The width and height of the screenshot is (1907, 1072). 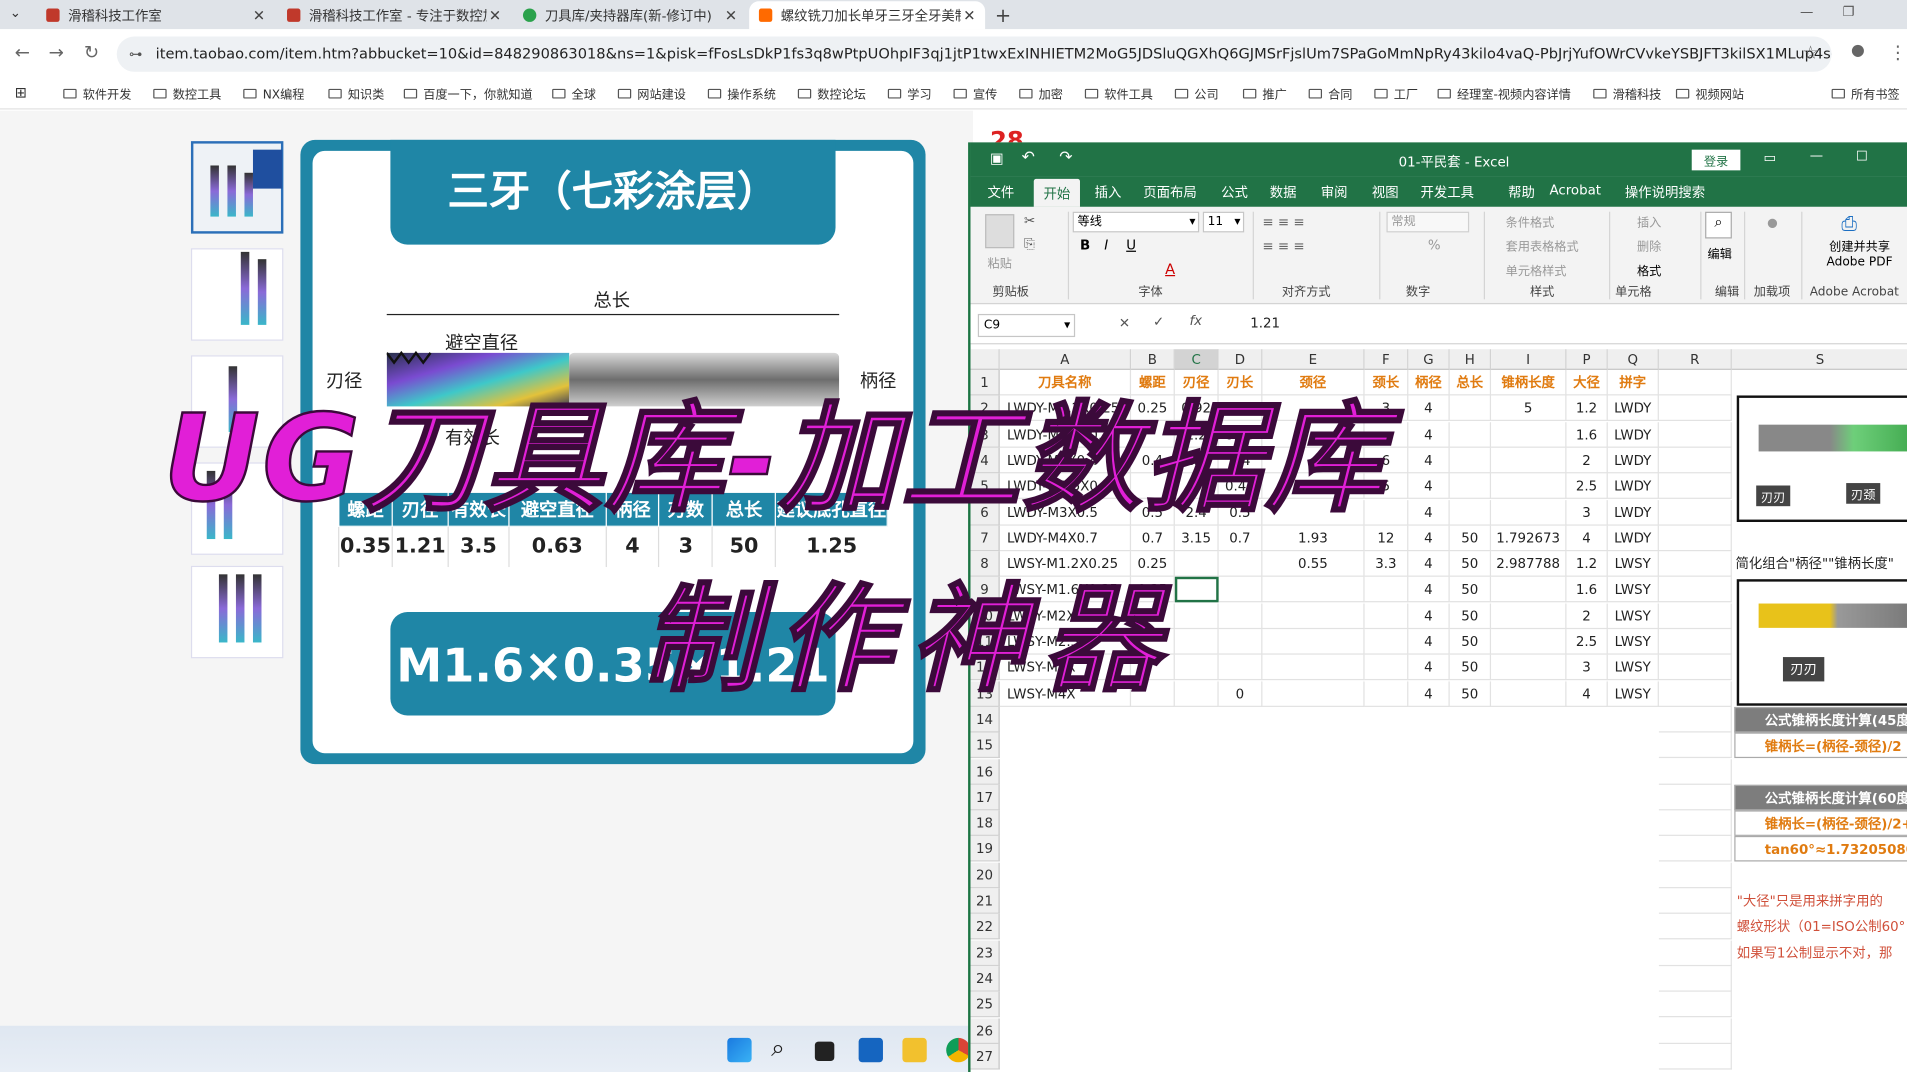 I want to click on ribbon-tab: 页面布局, so click(x=1170, y=192).